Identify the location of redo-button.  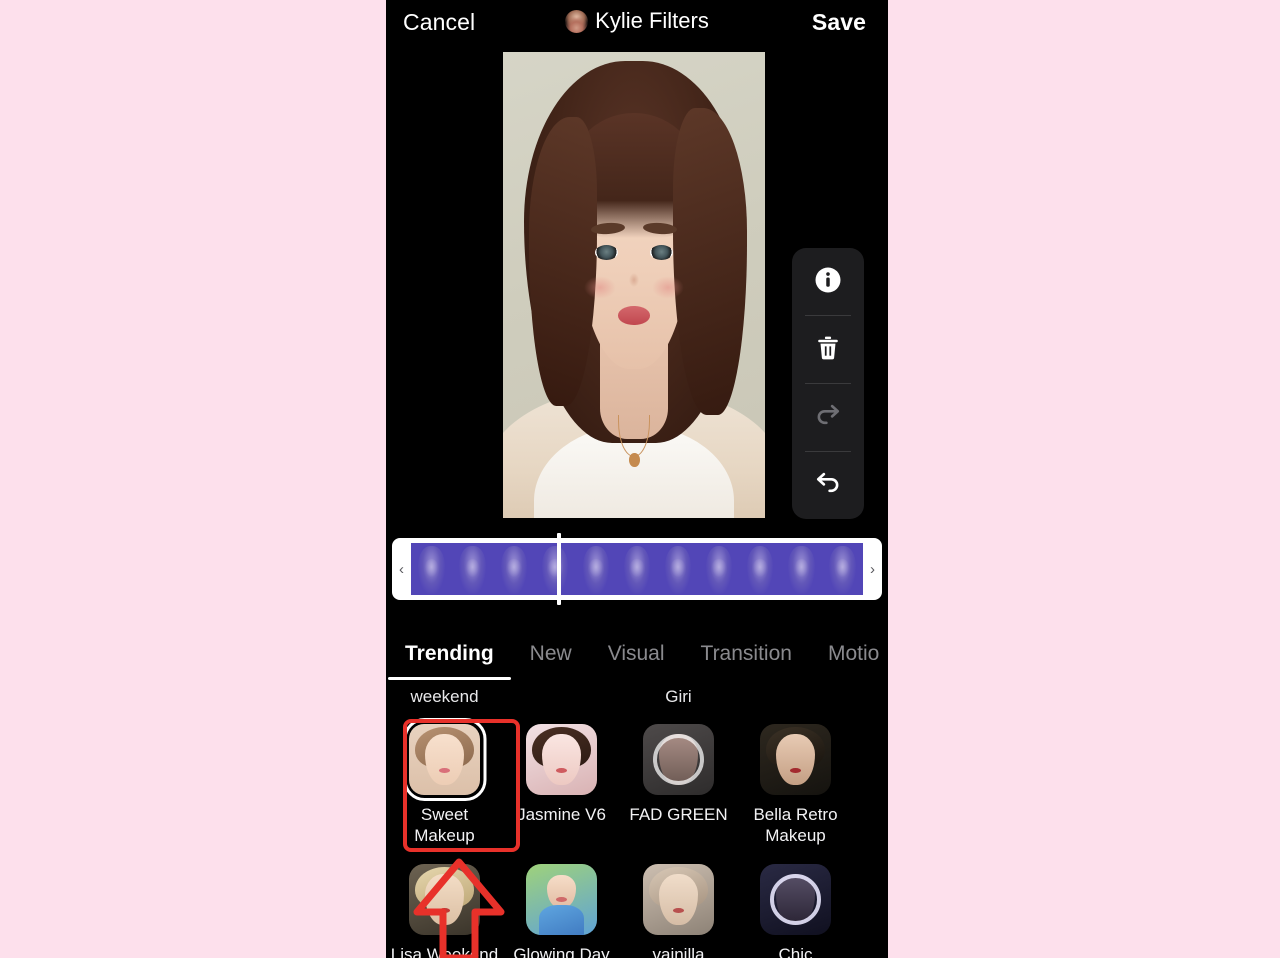
(828, 417).